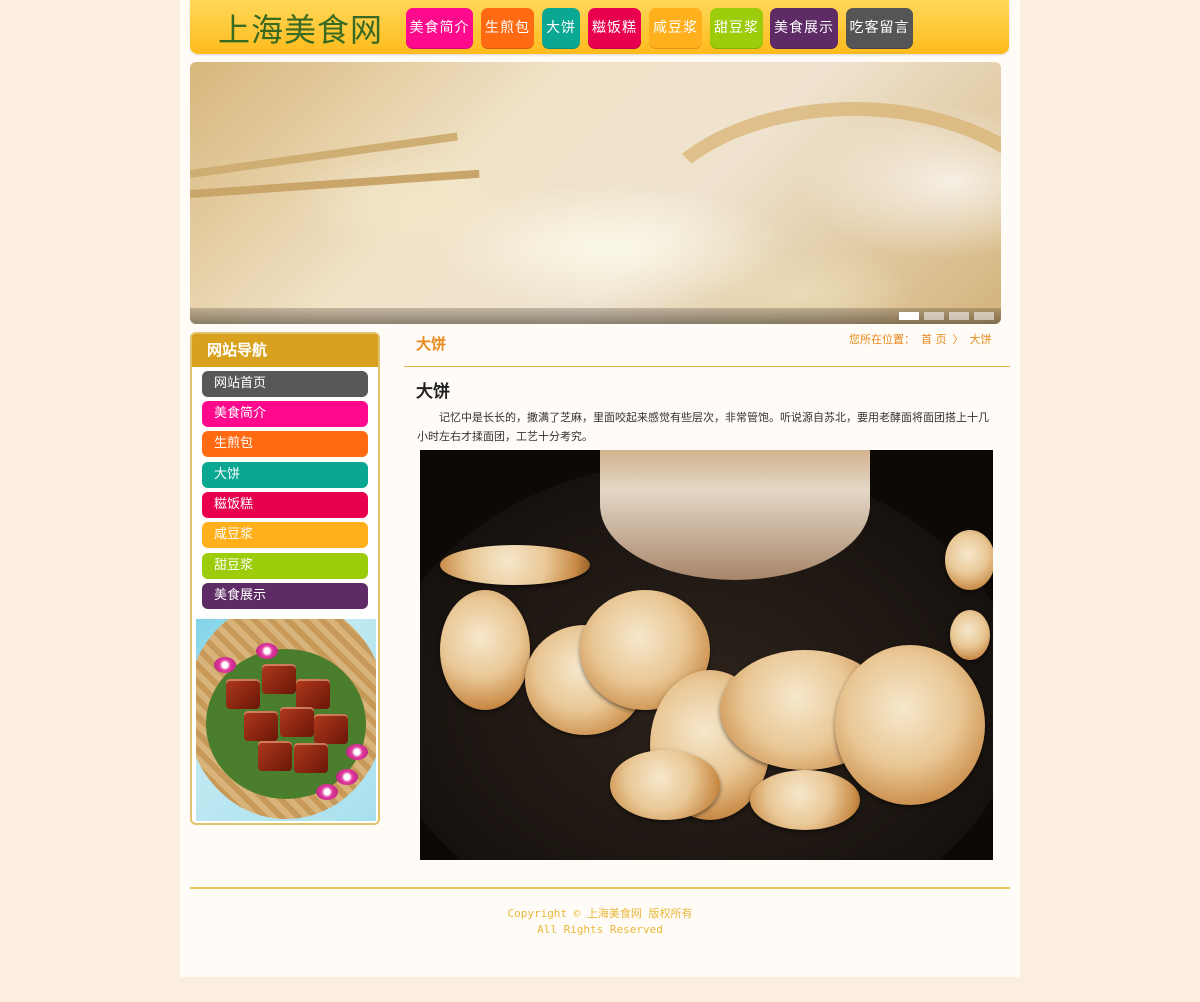 The height and width of the screenshot is (1002, 1200). Describe the element at coordinates (980, 339) in the screenshot. I see `breadcrumb-current: 大饼` at that location.